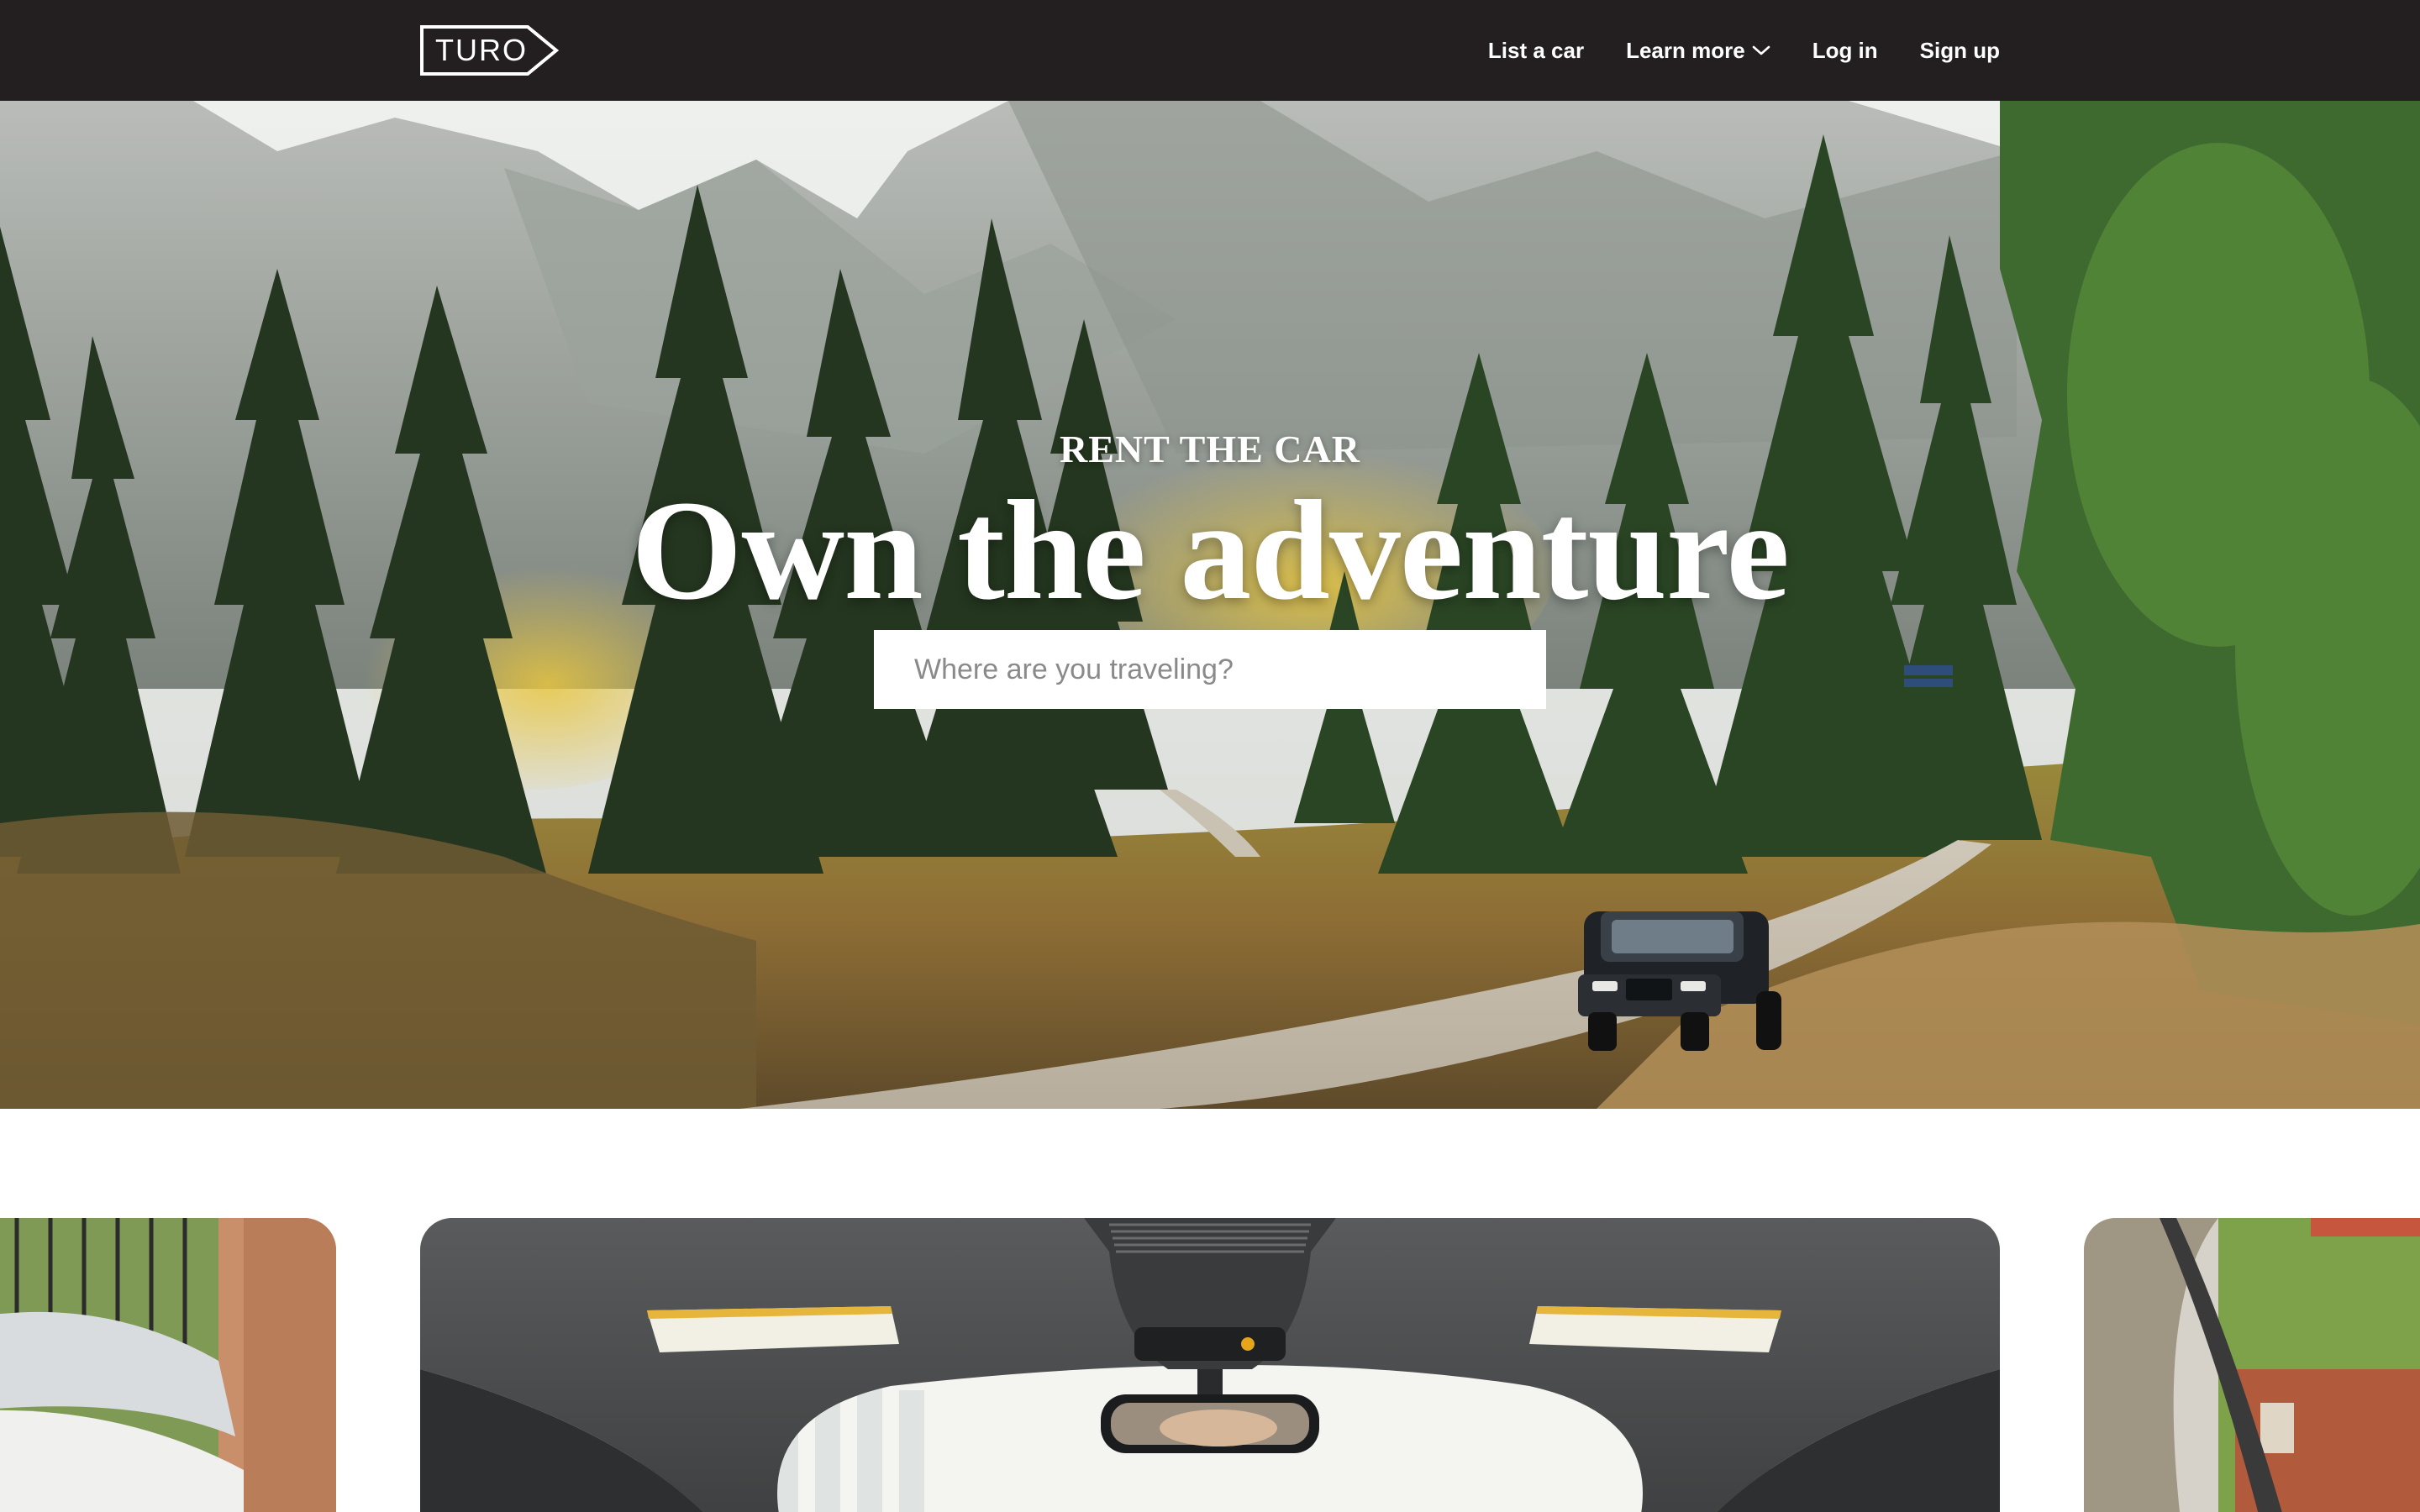 This screenshot has height=1512, width=2420. I want to click on nav-log-in-label: Log in, so click(1845, 50).